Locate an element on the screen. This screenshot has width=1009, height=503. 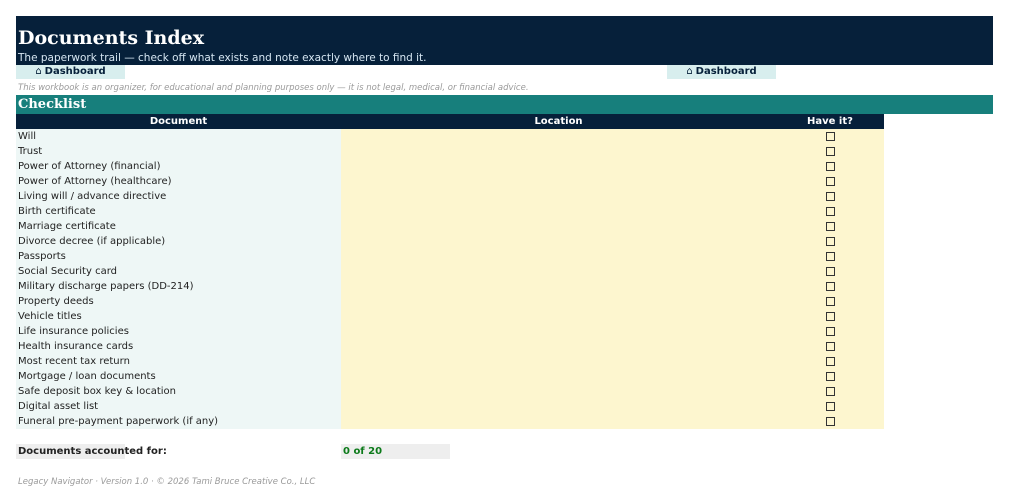
table-row: Social Security card is located at coordinates (450, 271).